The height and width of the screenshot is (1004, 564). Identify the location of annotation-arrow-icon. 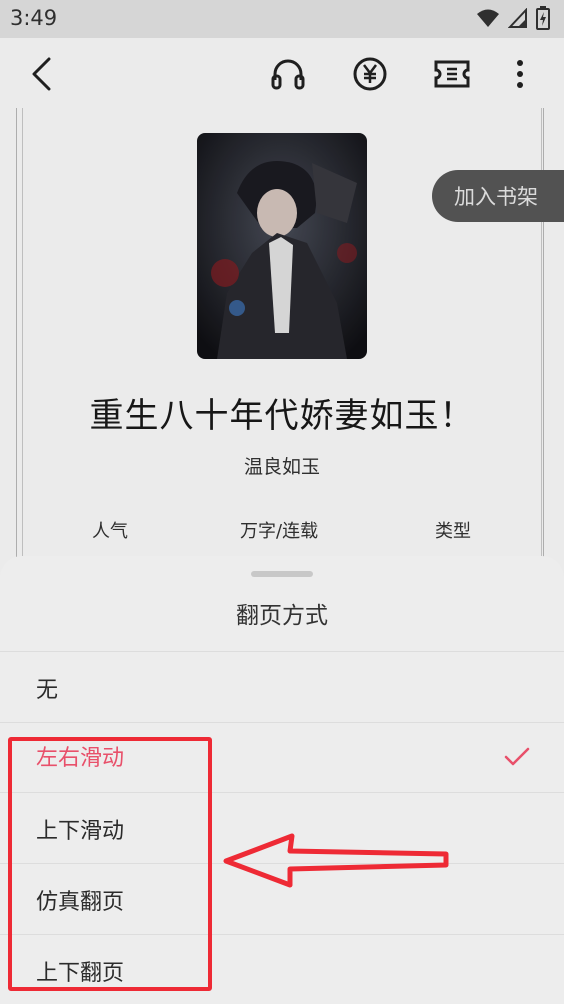
(336, 860).